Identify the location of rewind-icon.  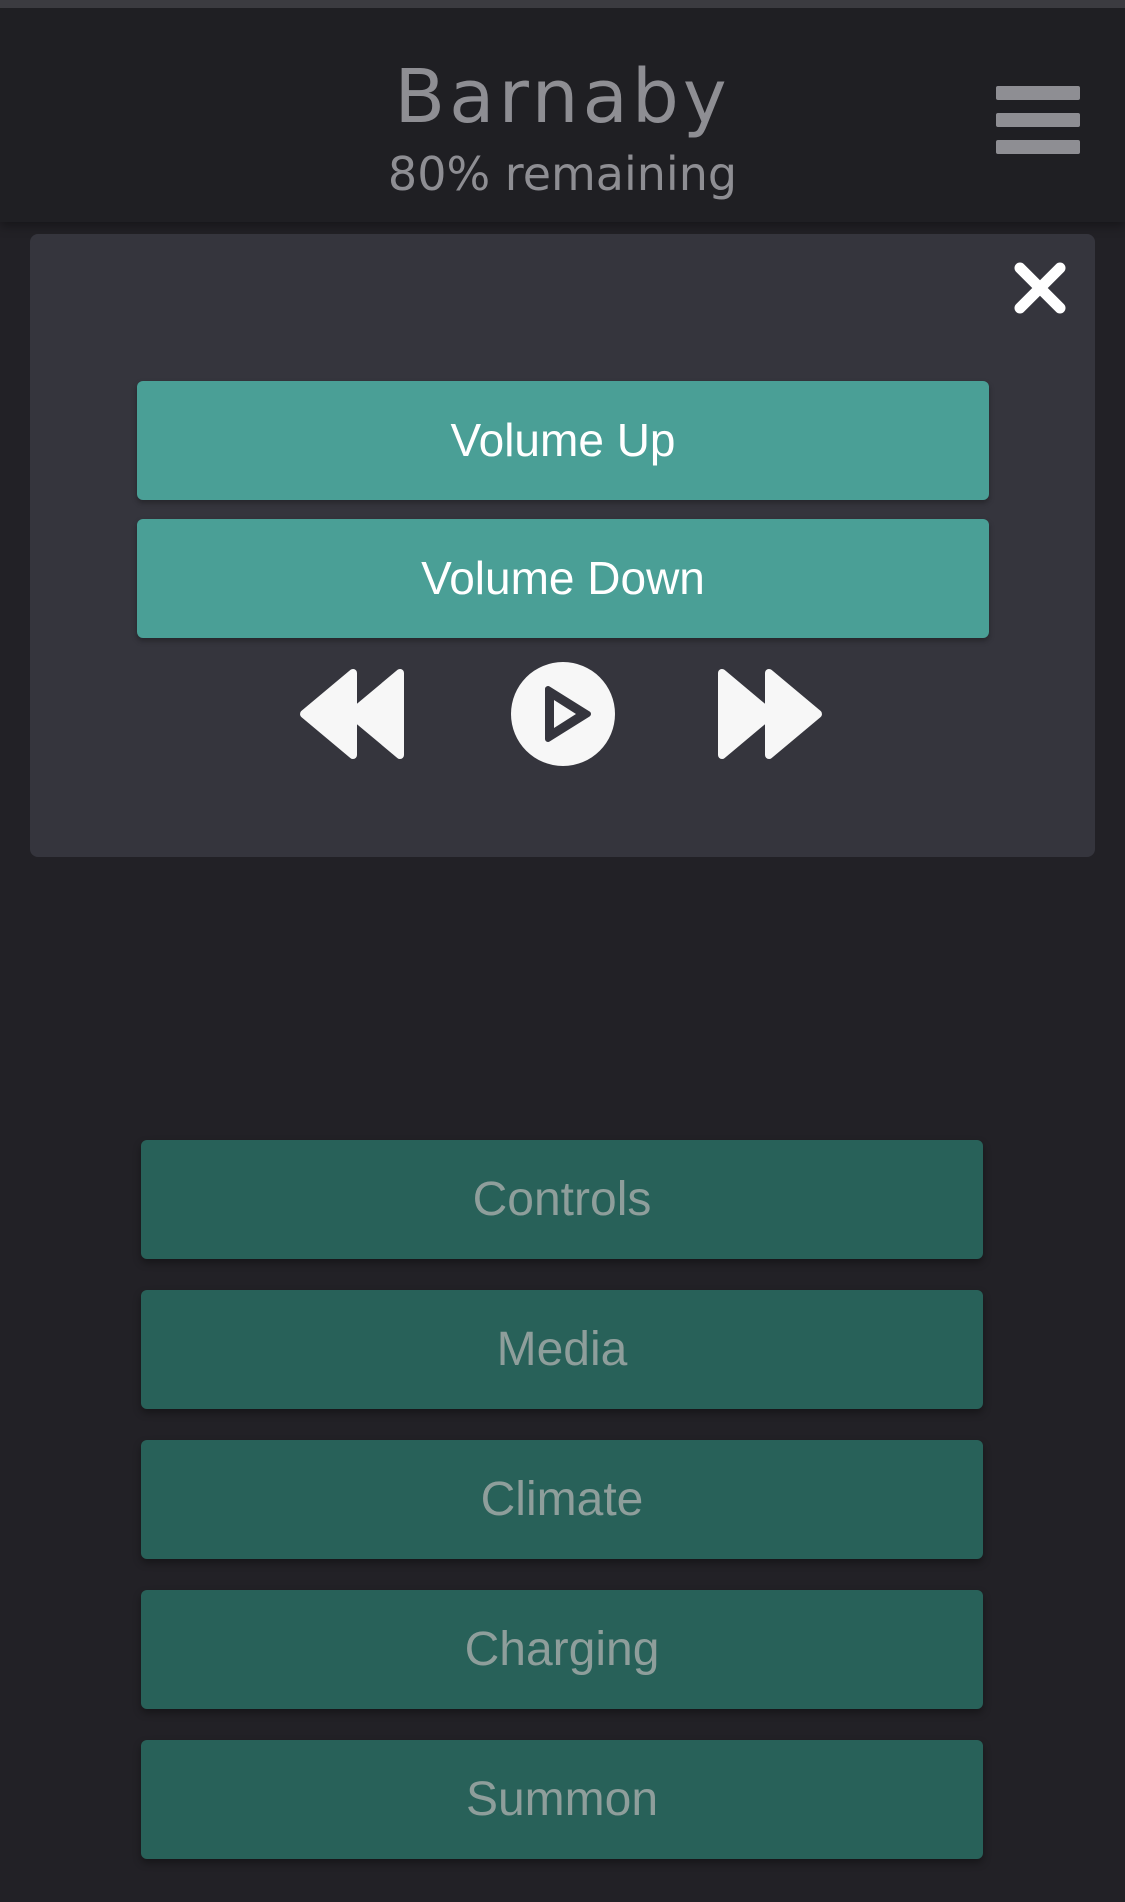
(353, 714).